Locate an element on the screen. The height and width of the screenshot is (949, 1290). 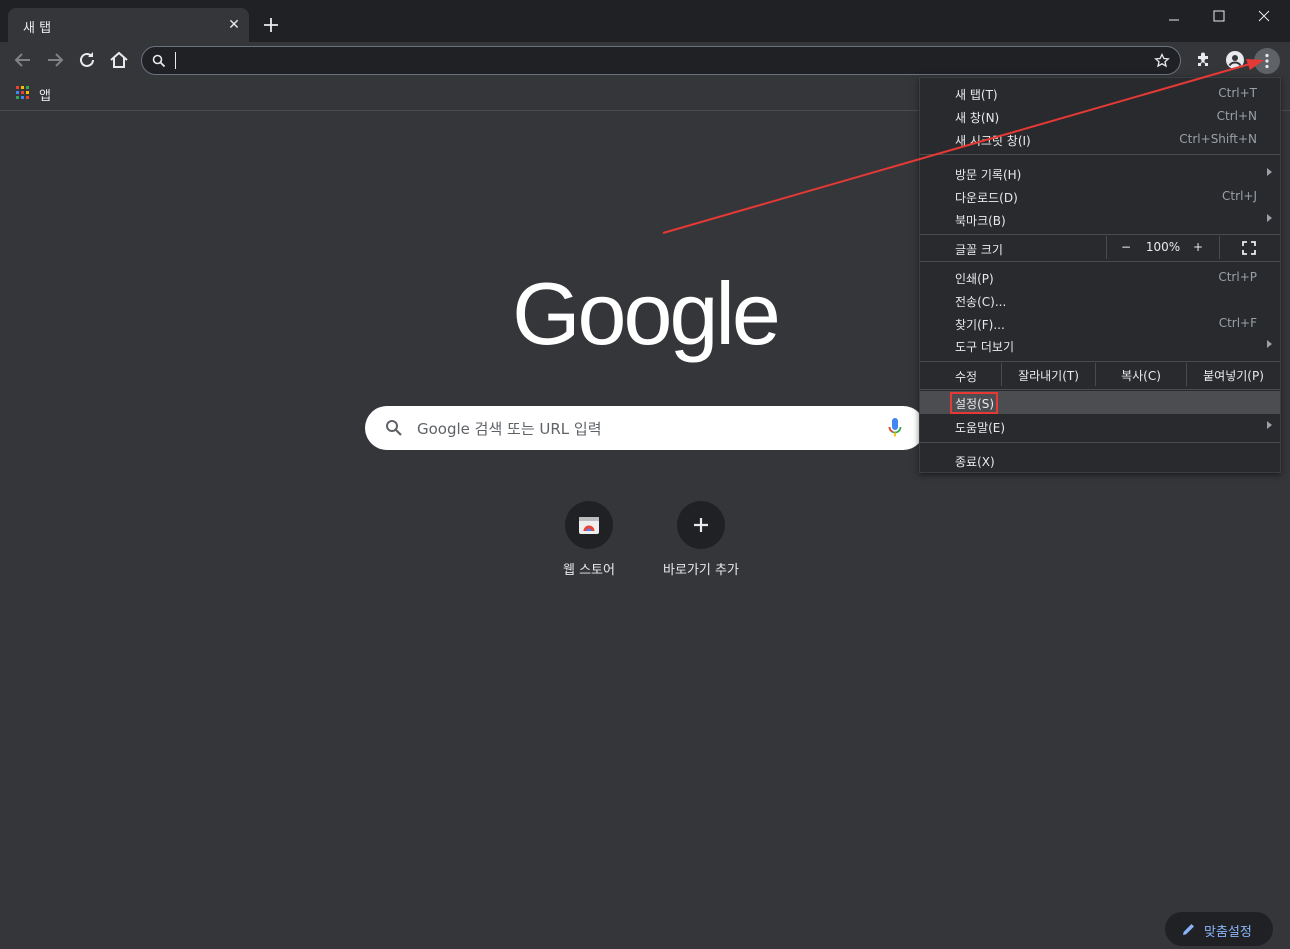
menu-item-print: 인쇄(P) Ctrl+P is located at coordinates (1100, 277).